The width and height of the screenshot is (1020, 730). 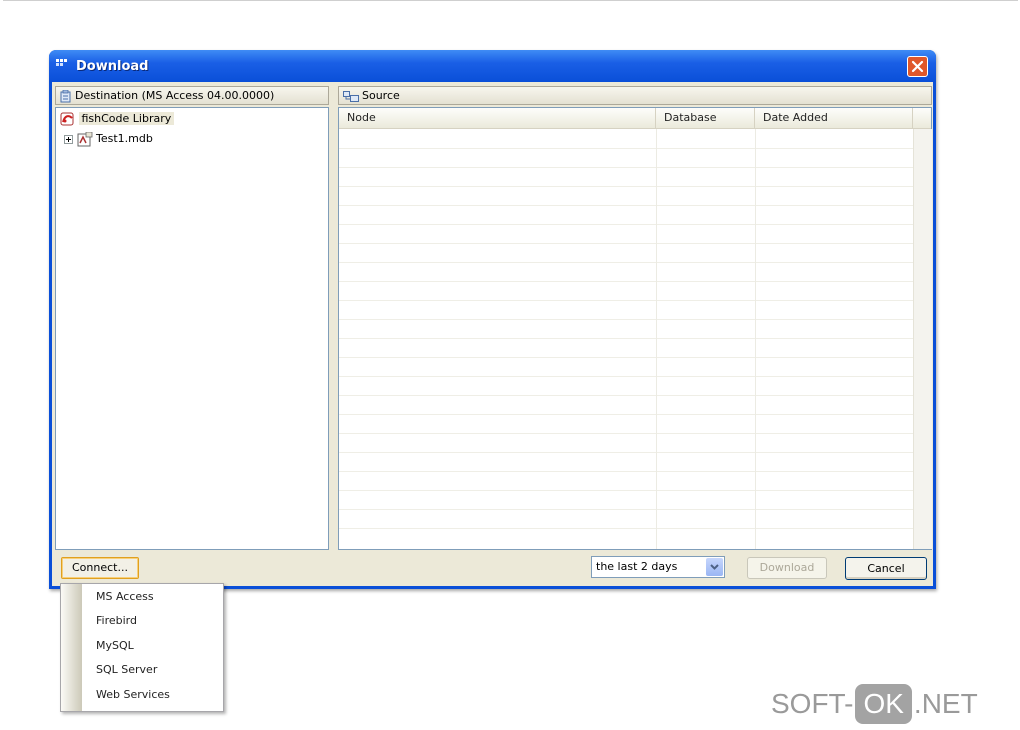 I want to click on watermark: SOFT- OK .NET, so click(x=874, y=704).